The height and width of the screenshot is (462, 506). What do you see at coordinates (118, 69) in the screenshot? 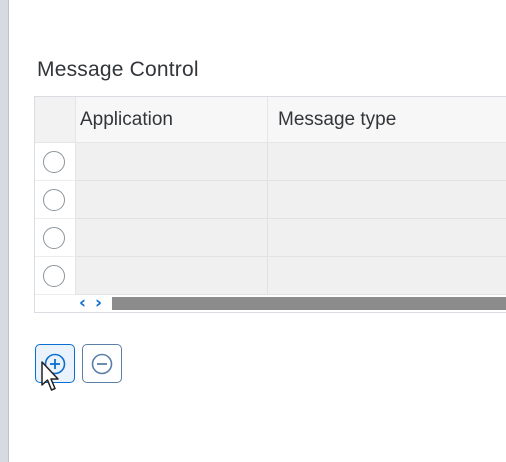
I see `section-title: Message Control` at bounding box center [118, 69].